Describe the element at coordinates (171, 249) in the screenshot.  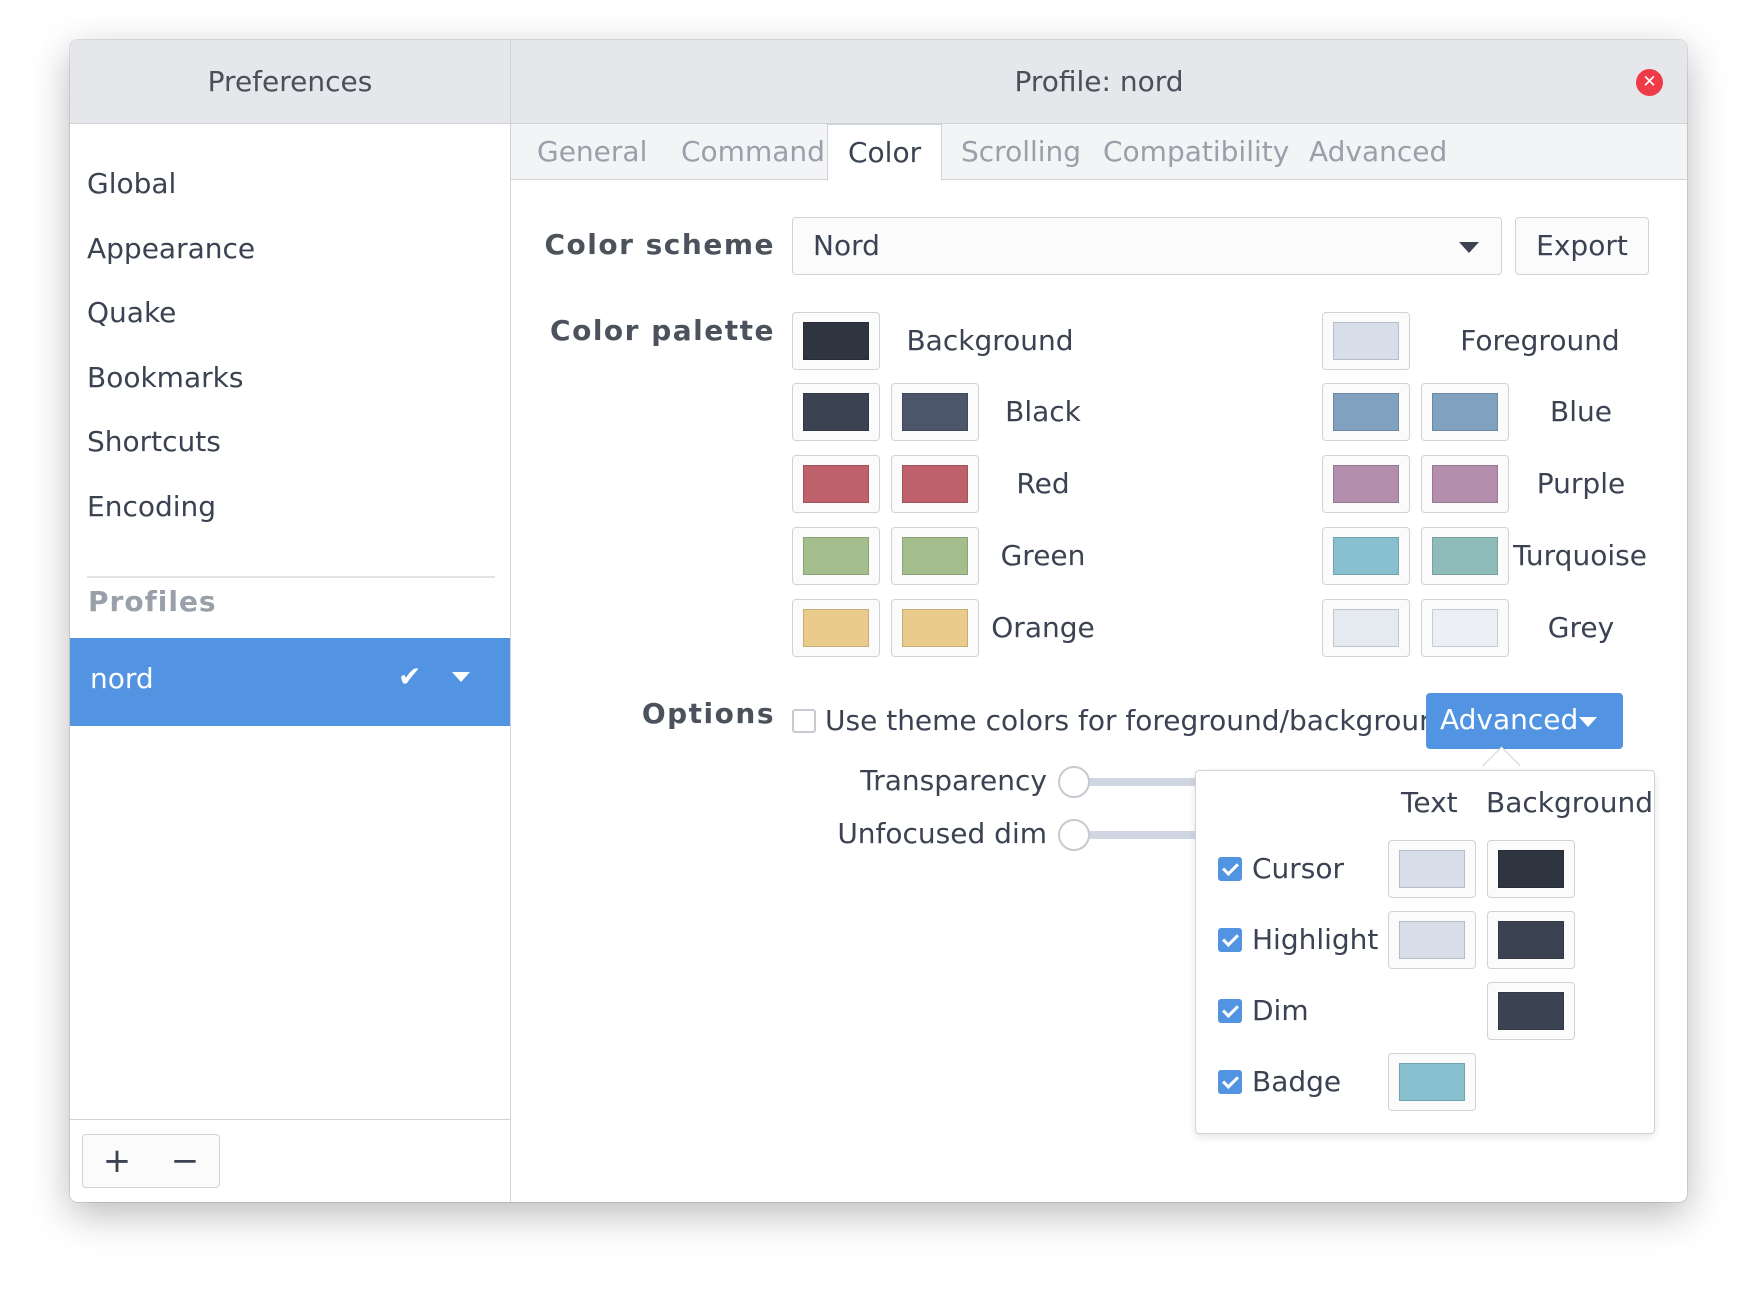
I see `sidebar-item-appearance: Appearance` at that location.